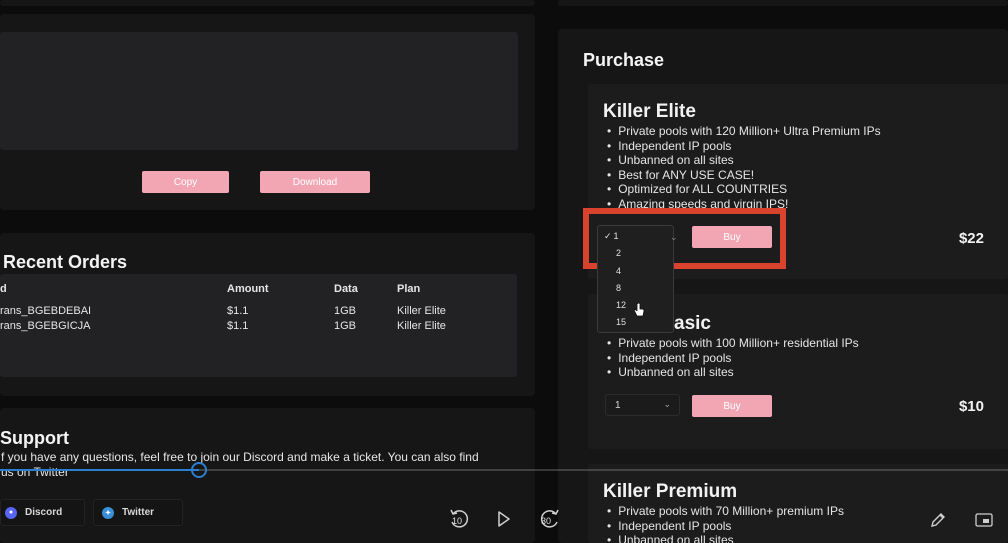 Image resolution: width=1008 pixels, height=543 pixels. I want to click on right-top-strip, so click(783, 3).